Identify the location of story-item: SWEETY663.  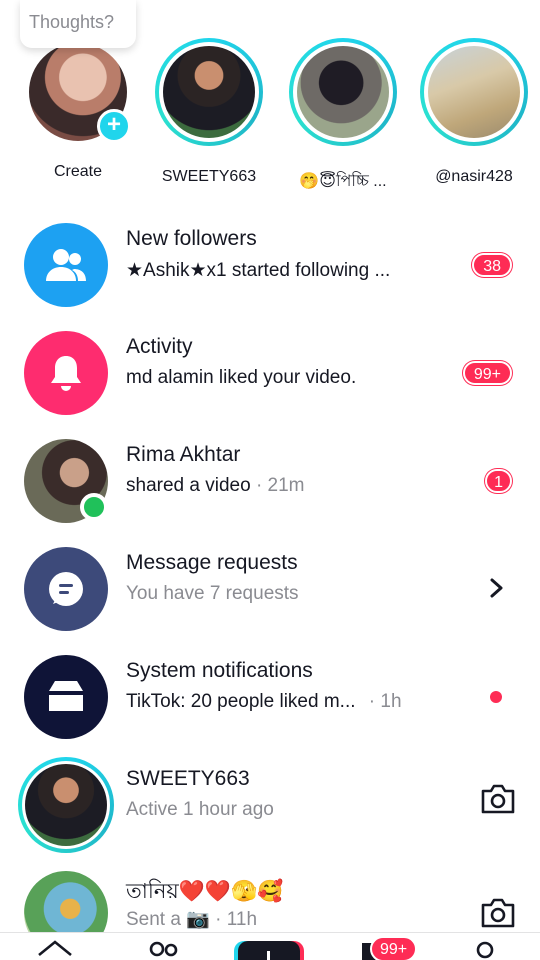
(209, 112).